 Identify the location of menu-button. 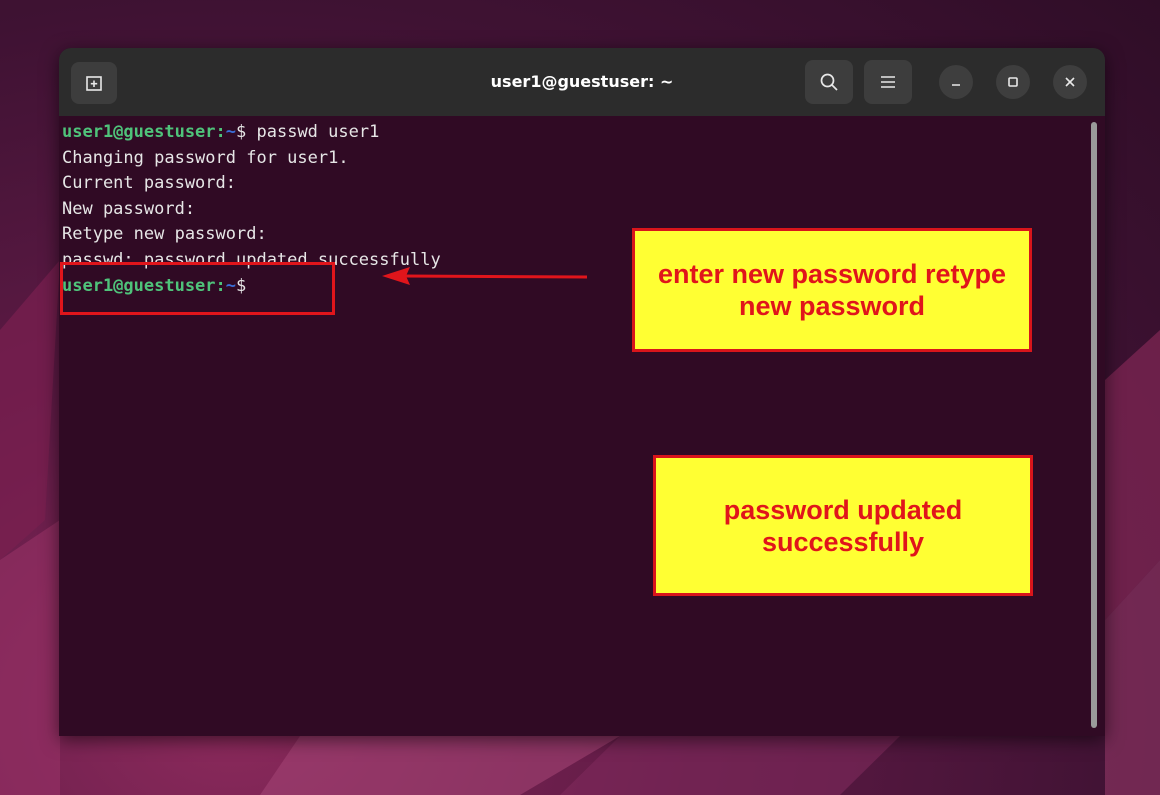
(888, 82).